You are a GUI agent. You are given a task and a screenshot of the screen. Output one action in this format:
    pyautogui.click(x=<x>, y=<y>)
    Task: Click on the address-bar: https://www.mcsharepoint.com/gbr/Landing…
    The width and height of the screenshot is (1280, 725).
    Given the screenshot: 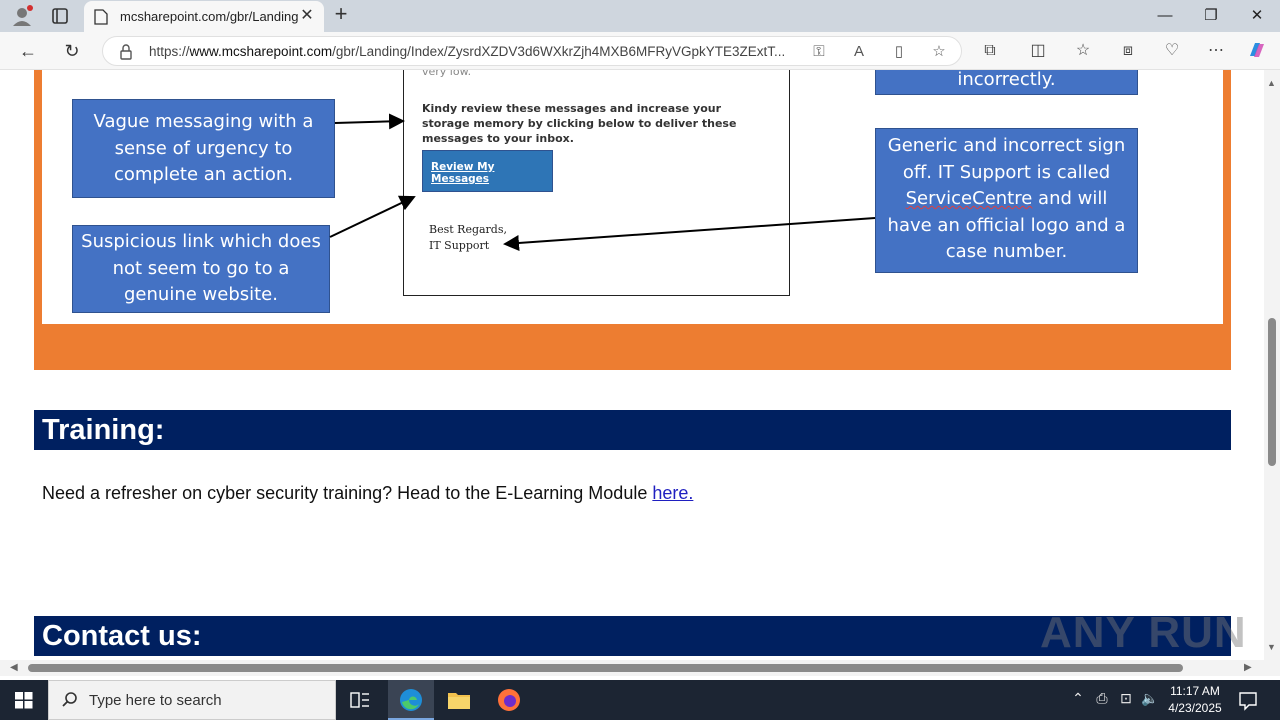 What is the action you would take?
    pyautogui.click(x=532, y=51)
    